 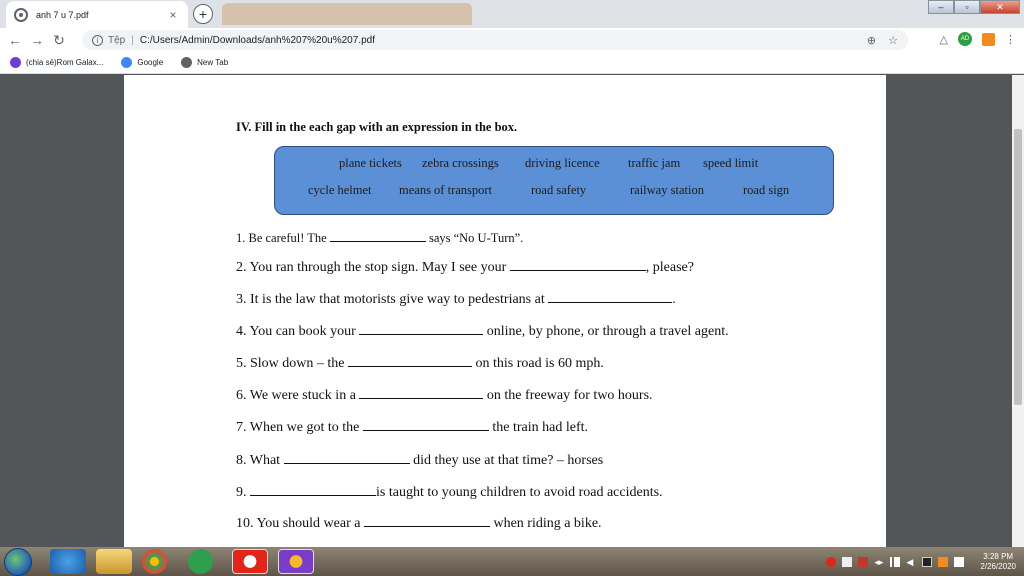 I want to click on browser-app-icon, so click(x=296, y=561).